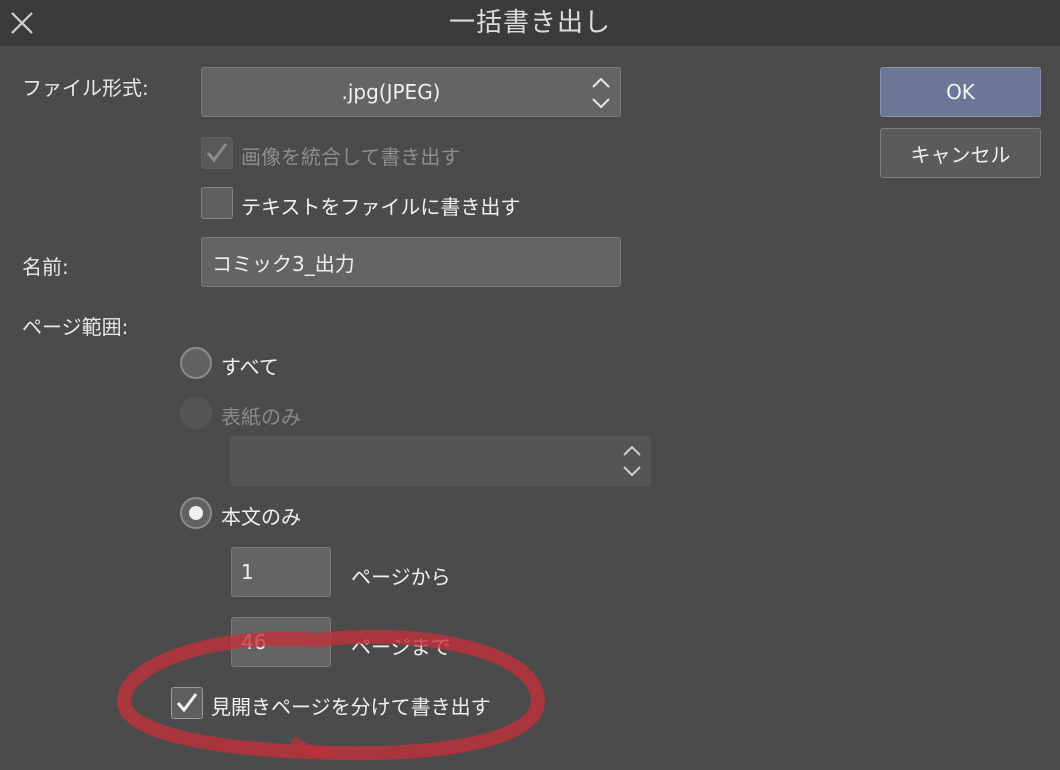 The width and height of the screenshot is (1060, 770). Describe the element at coordinates (250, 367) in the screenshot. I see `radio-all-label: すべて` at that location.